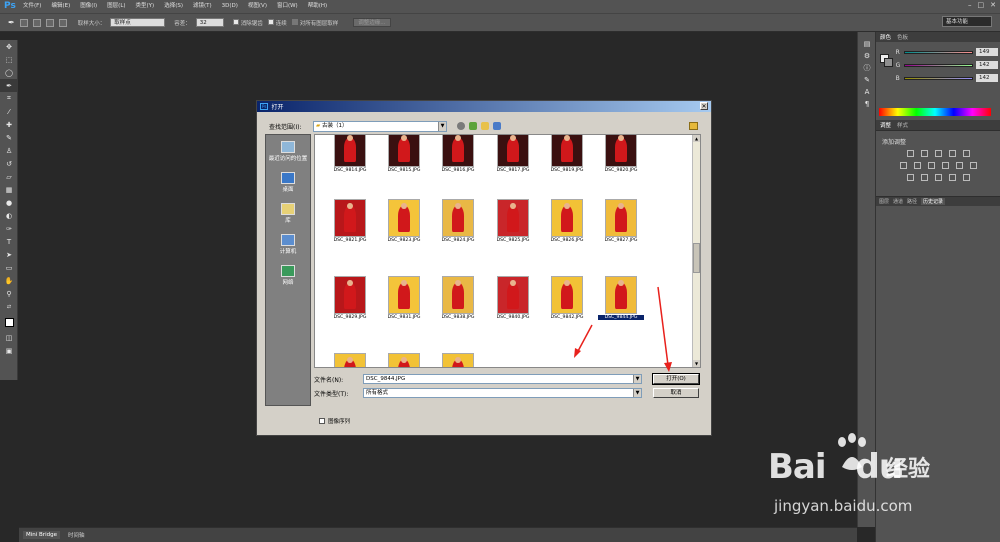  I want to click on selective-color-icon, so click(966, 177).